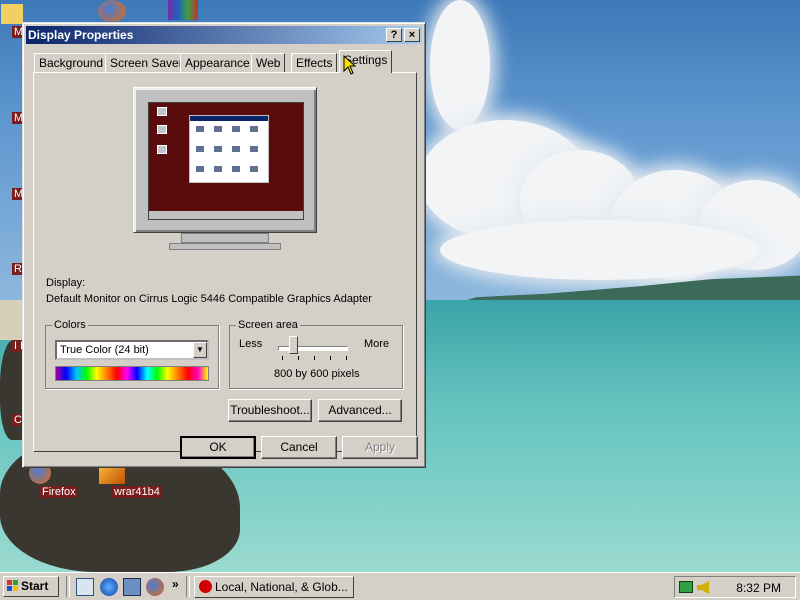 The height and width of the screenshot is (600, 800). I want to click on tab-effects: Effects, so click(314, 62).